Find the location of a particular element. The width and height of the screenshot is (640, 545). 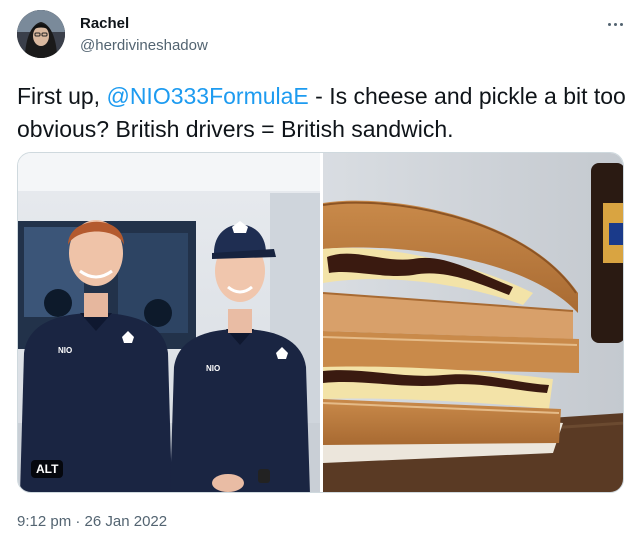

author-display-name: Rachel is located at coordinates (104, 23).